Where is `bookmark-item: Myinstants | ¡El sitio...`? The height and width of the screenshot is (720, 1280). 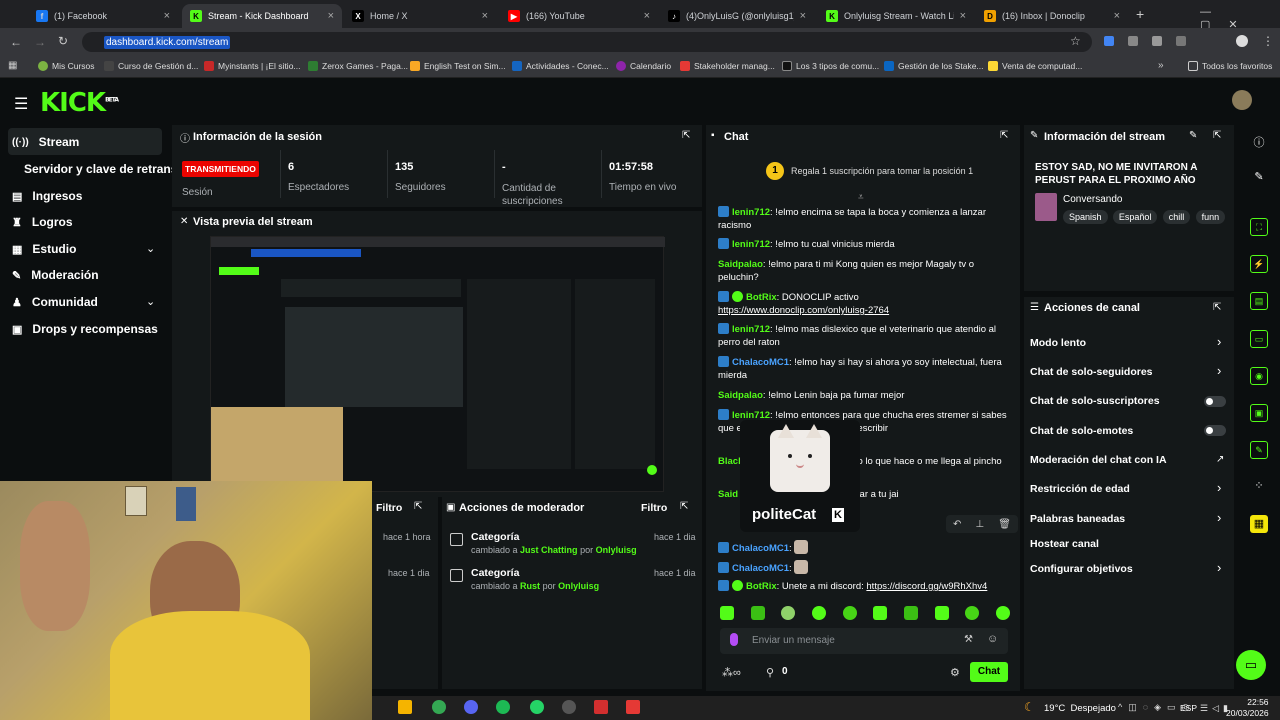 bookmark-item: Myinstants | ¡El sitio... is located at coordinates (252, 66).